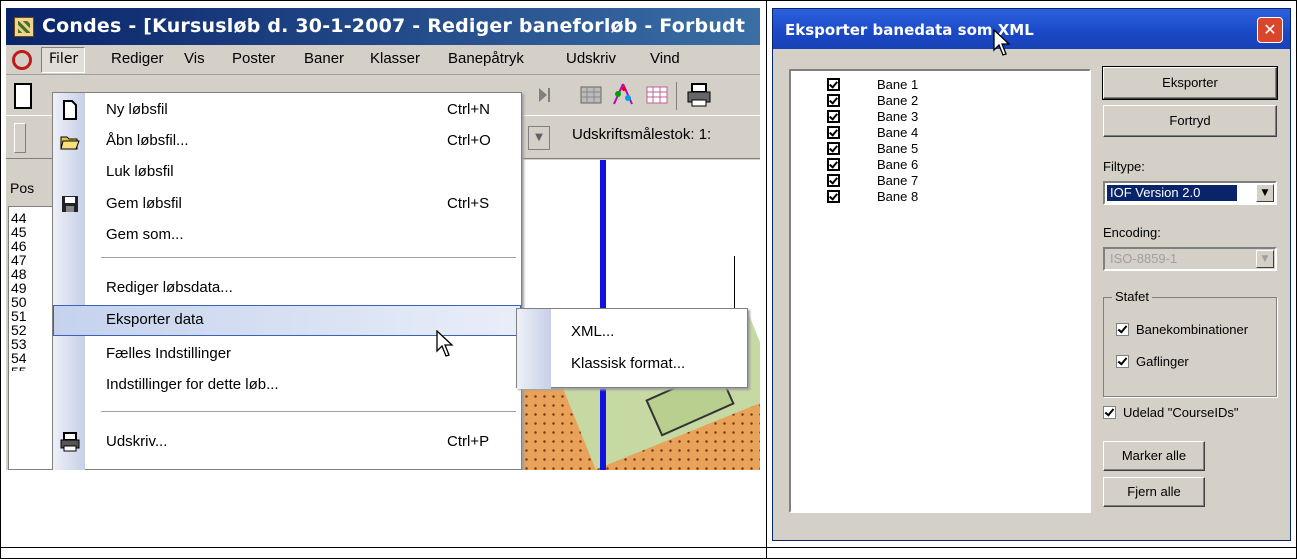  What do you see at coordinates (591, 58) in the screenshot?
I see `menu-udskriv: Udskriv` at bounding box center [591, 58].